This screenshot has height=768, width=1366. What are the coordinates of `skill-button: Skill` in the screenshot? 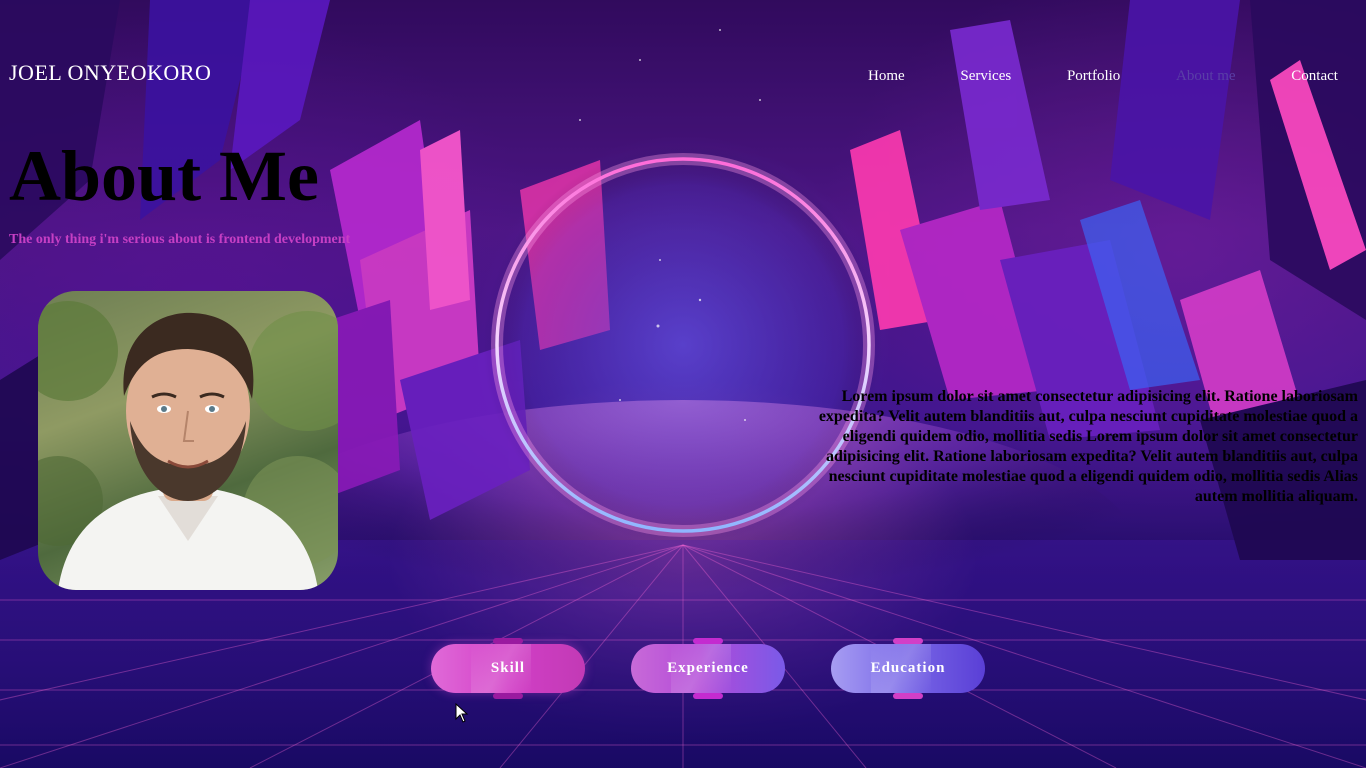 It's located at (508, 668).